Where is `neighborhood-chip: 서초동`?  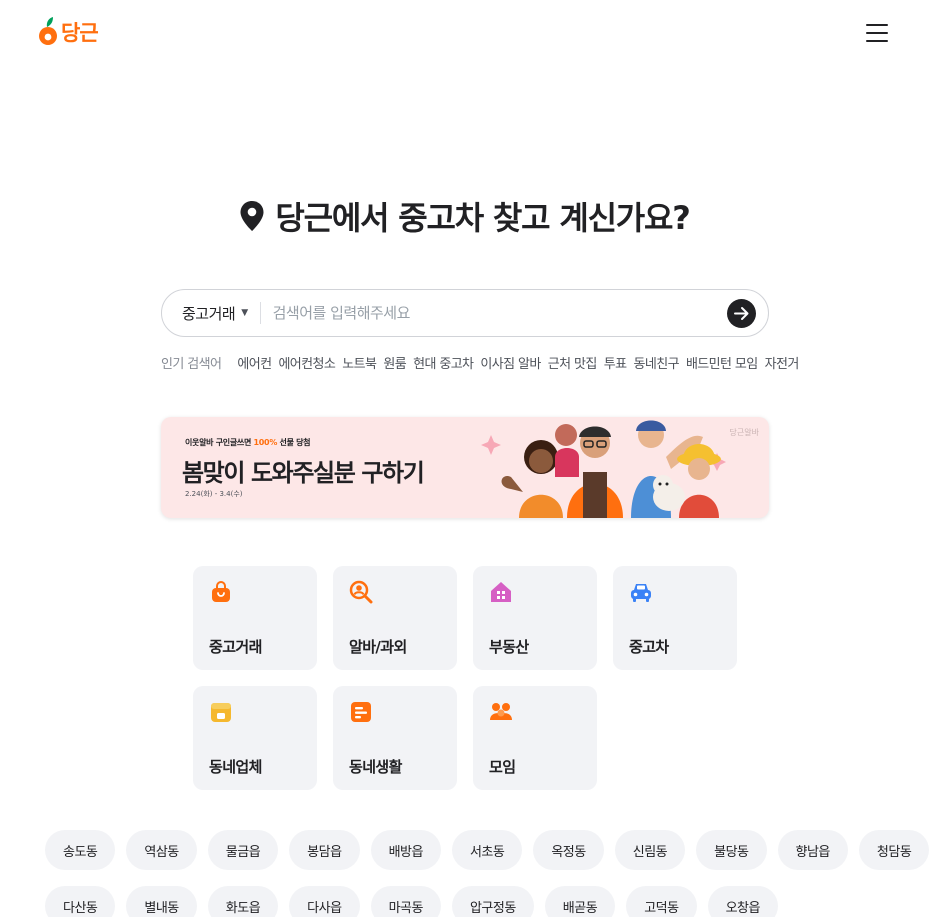 neighborhood-chip: 서초동 is located at coordinates (487, 850).